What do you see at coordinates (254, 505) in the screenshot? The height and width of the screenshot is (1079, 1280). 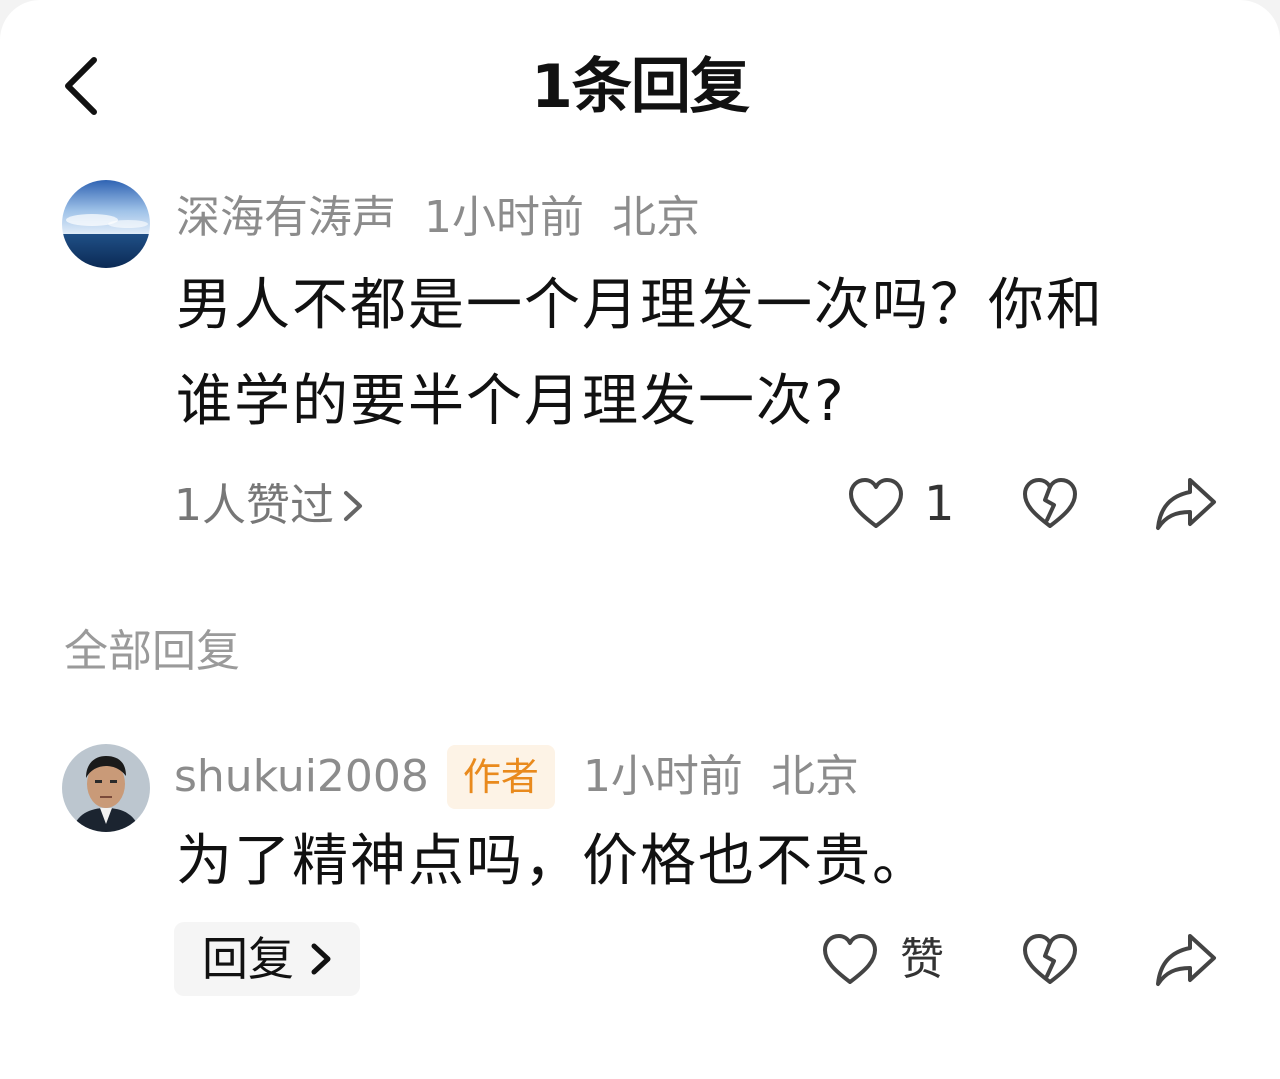 I see `likes-summary-text: 1人赞过` at bounding box center [254, 505].